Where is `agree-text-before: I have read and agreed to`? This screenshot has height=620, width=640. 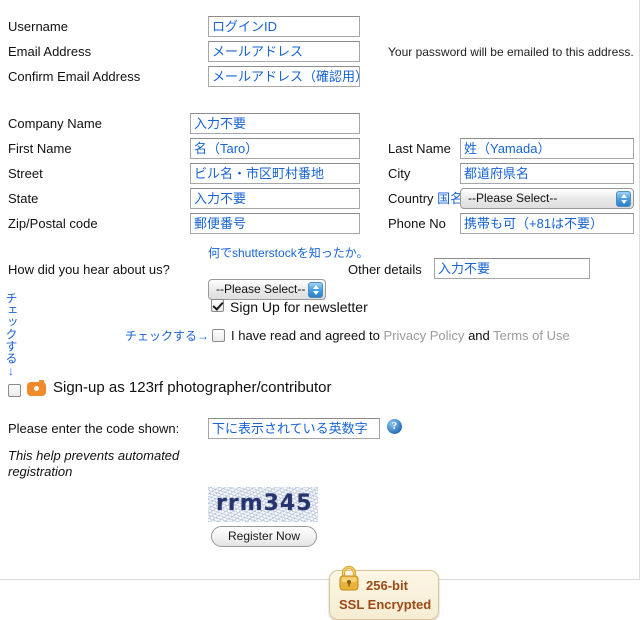 agree-text-before: I have read and agreed to is located at coordinates (305, 335).